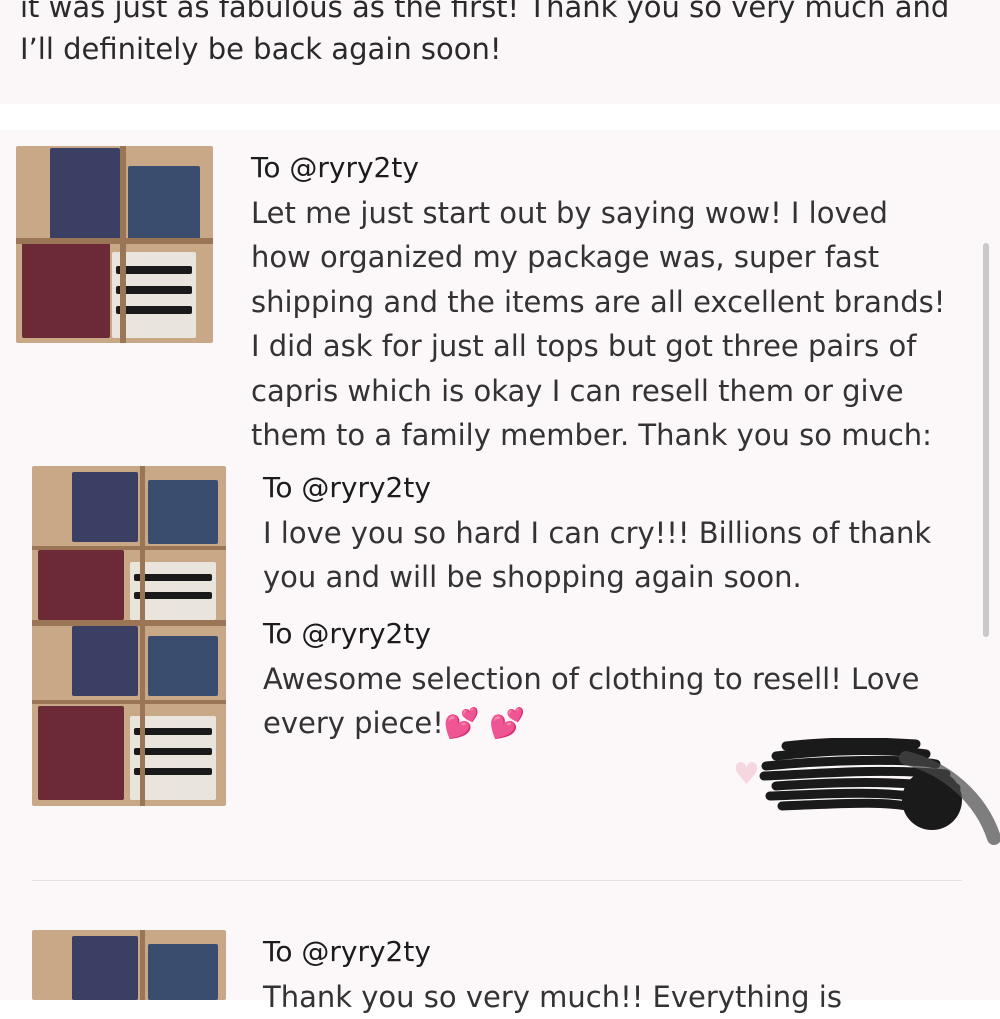 The image size is (1000, 1019). I want to click on review-line: I’ll definitely be back again soon!, so click(500, 49).